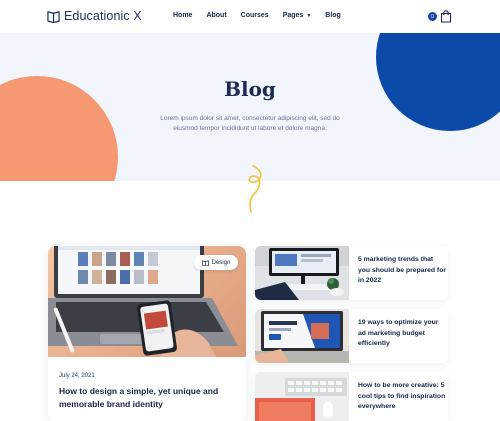 The image size is (500, 421). Describe the element at coordinates (333, 15) in the screenshot. I see `nav-blog: Blog` at that location.